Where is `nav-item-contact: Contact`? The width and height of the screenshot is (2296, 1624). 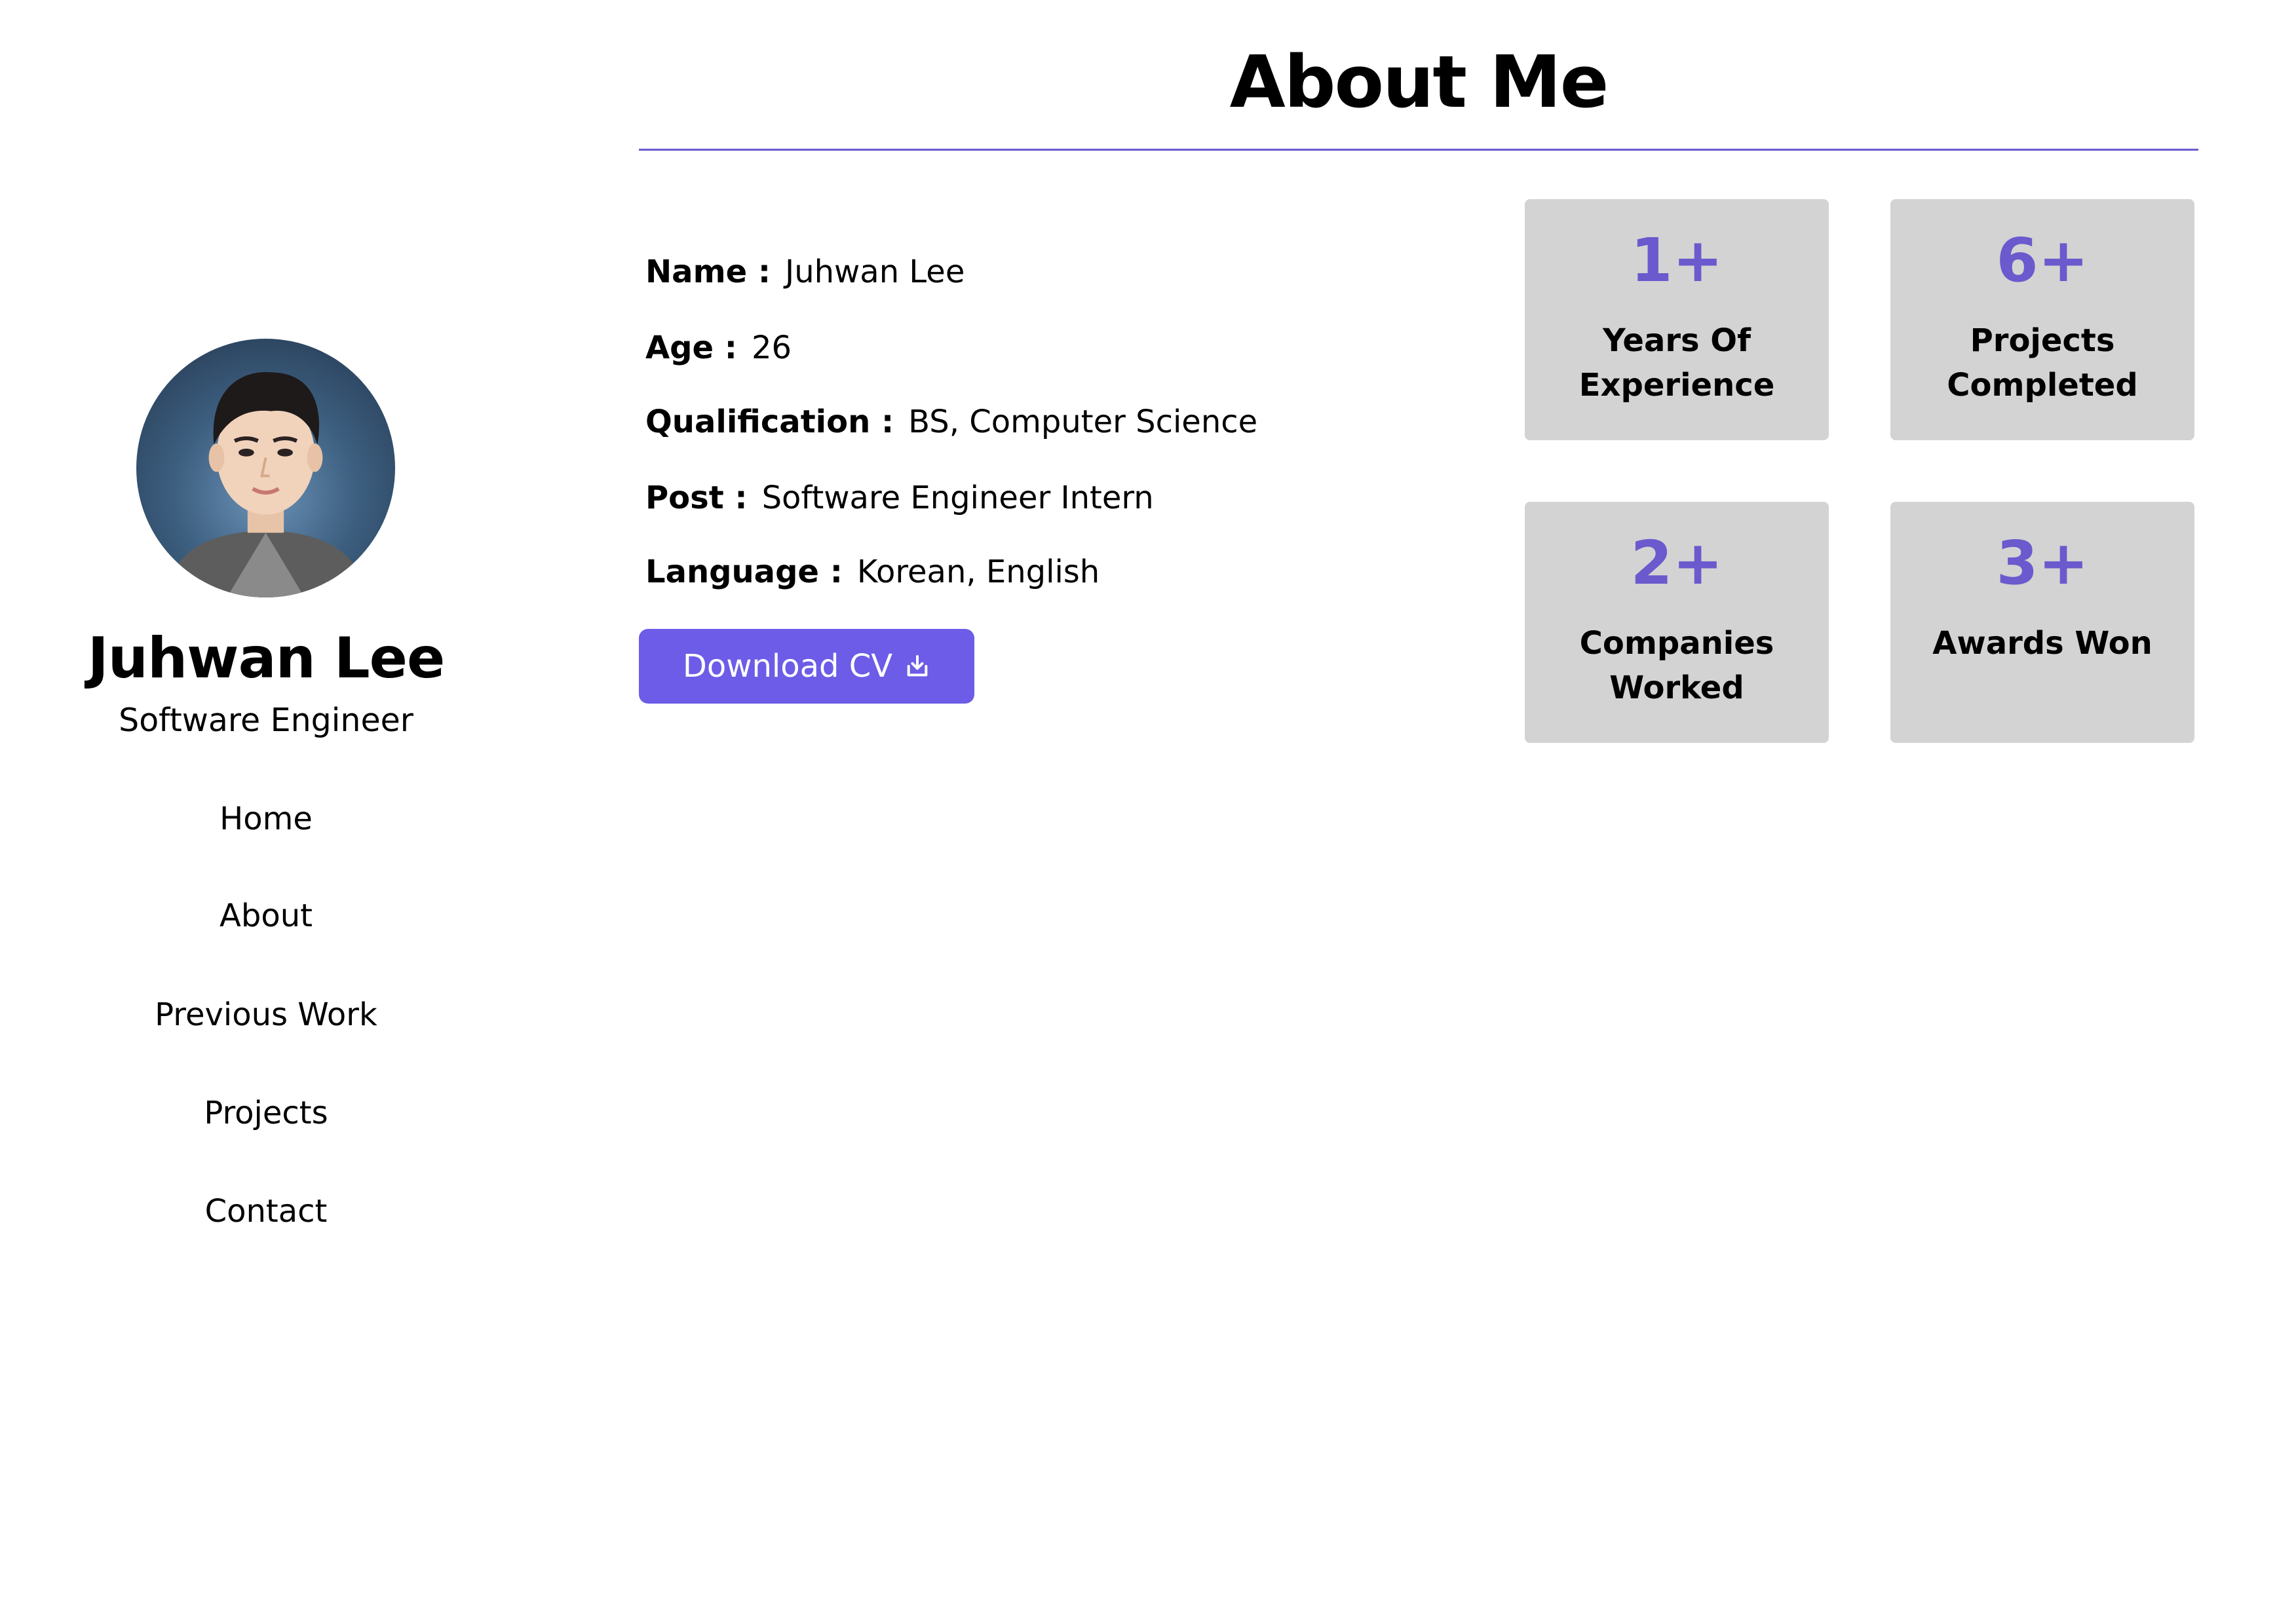 nav-item-contact: Contact is located at coordinates (266, 1211).